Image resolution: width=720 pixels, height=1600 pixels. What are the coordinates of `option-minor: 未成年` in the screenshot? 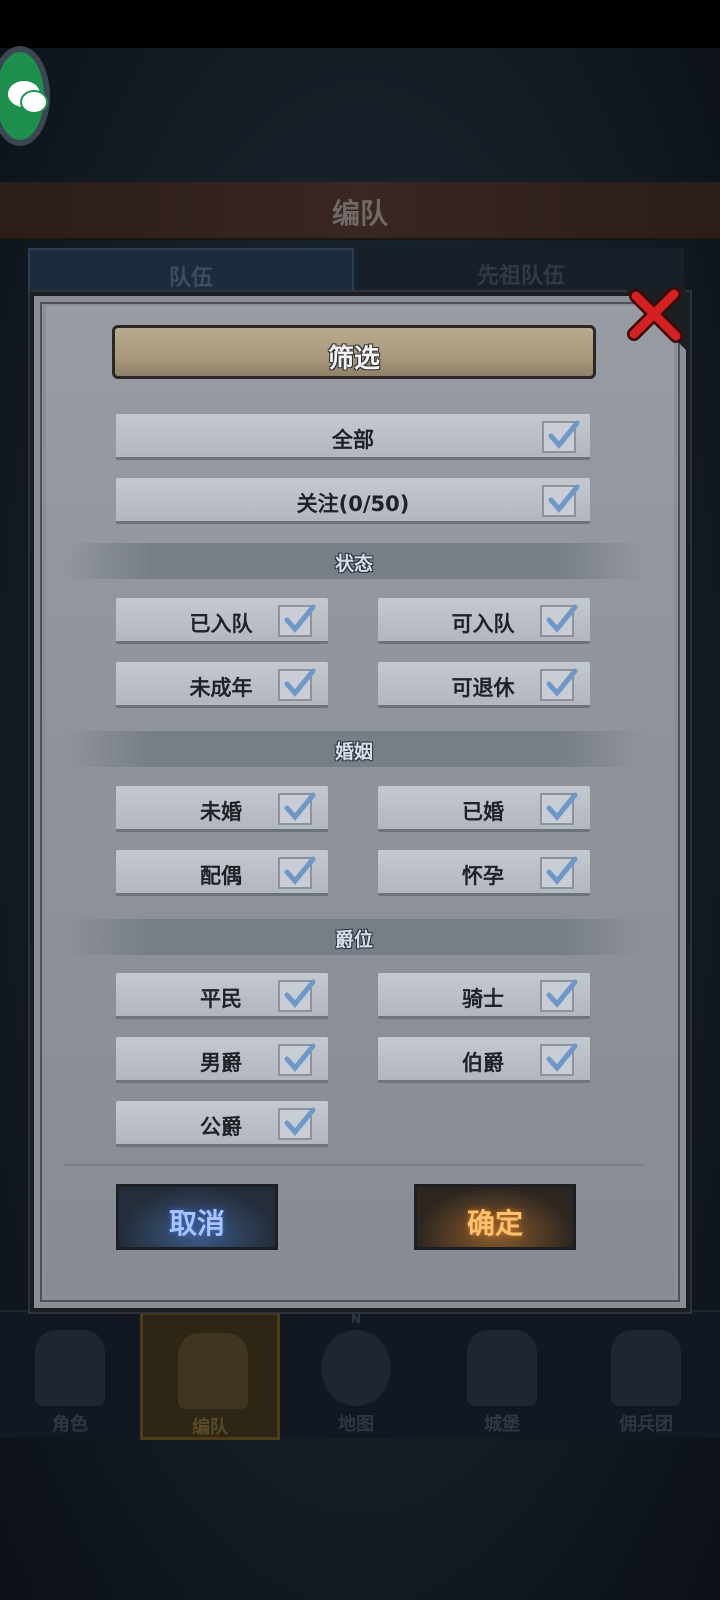 It's located at (222, 685).